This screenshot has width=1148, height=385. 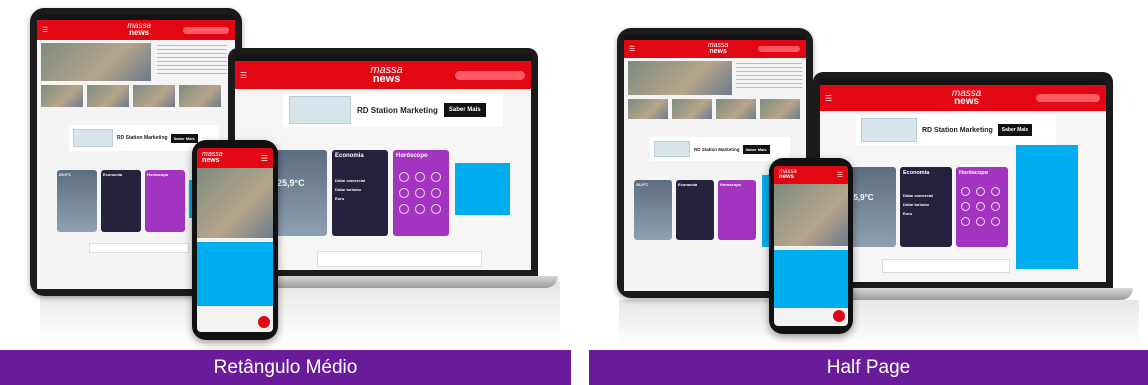 I want to click on caption-bar: Half Page, so click(x=868, y=367).